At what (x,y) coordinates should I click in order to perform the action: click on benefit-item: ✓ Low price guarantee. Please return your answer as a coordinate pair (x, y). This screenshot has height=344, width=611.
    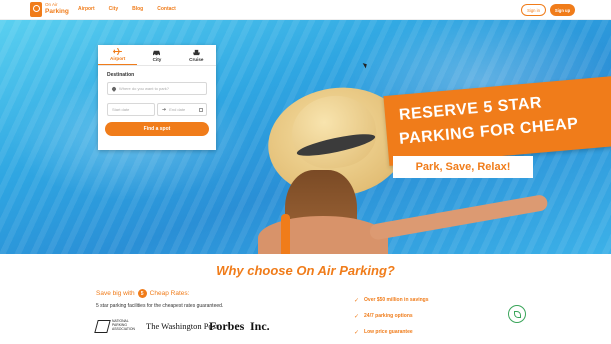
    Looking at the image, I should click on (391, 332).